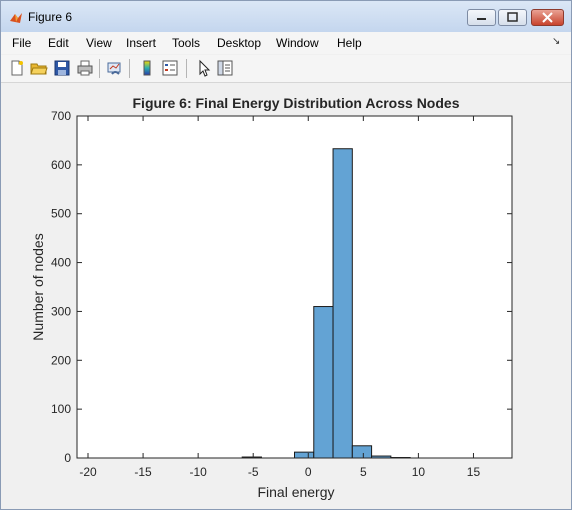 The image size is (572, 514). I want to click on x-tick-label: 15, so click(474, 472).